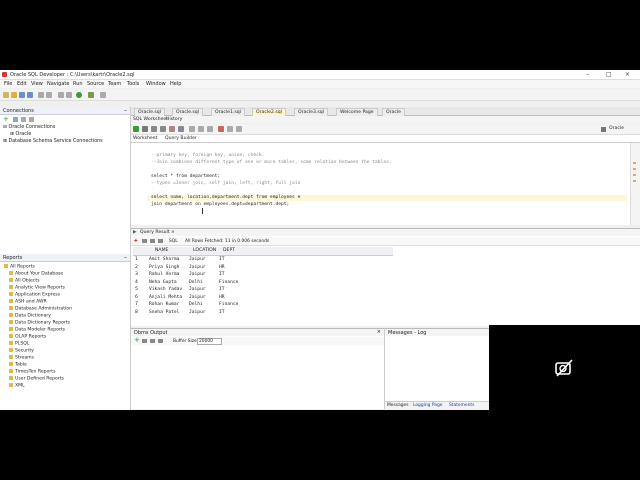  Describe the element at coordinates (6, 119) in the screenshot. I see `add-connection-icon: +` at that location.